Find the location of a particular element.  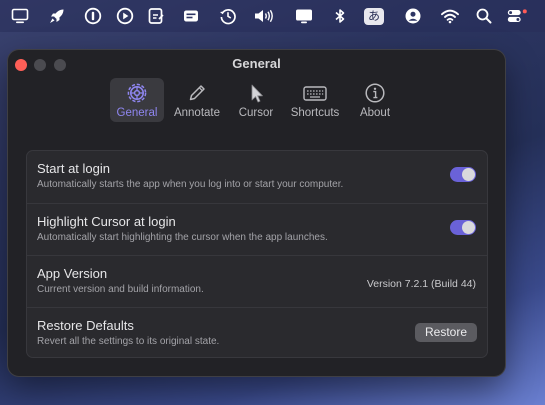

play-circle-icon is located at coordinates (125, 16).